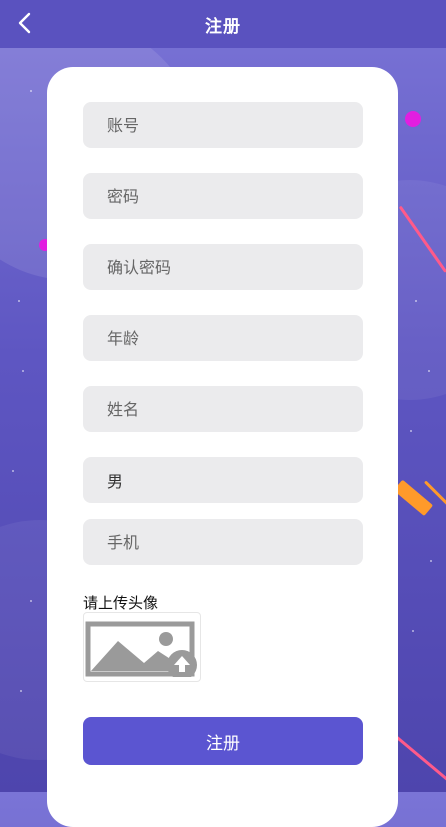  Describe the element at coordinates (223, 125) in the screenshot. I see `account-input` at that location.